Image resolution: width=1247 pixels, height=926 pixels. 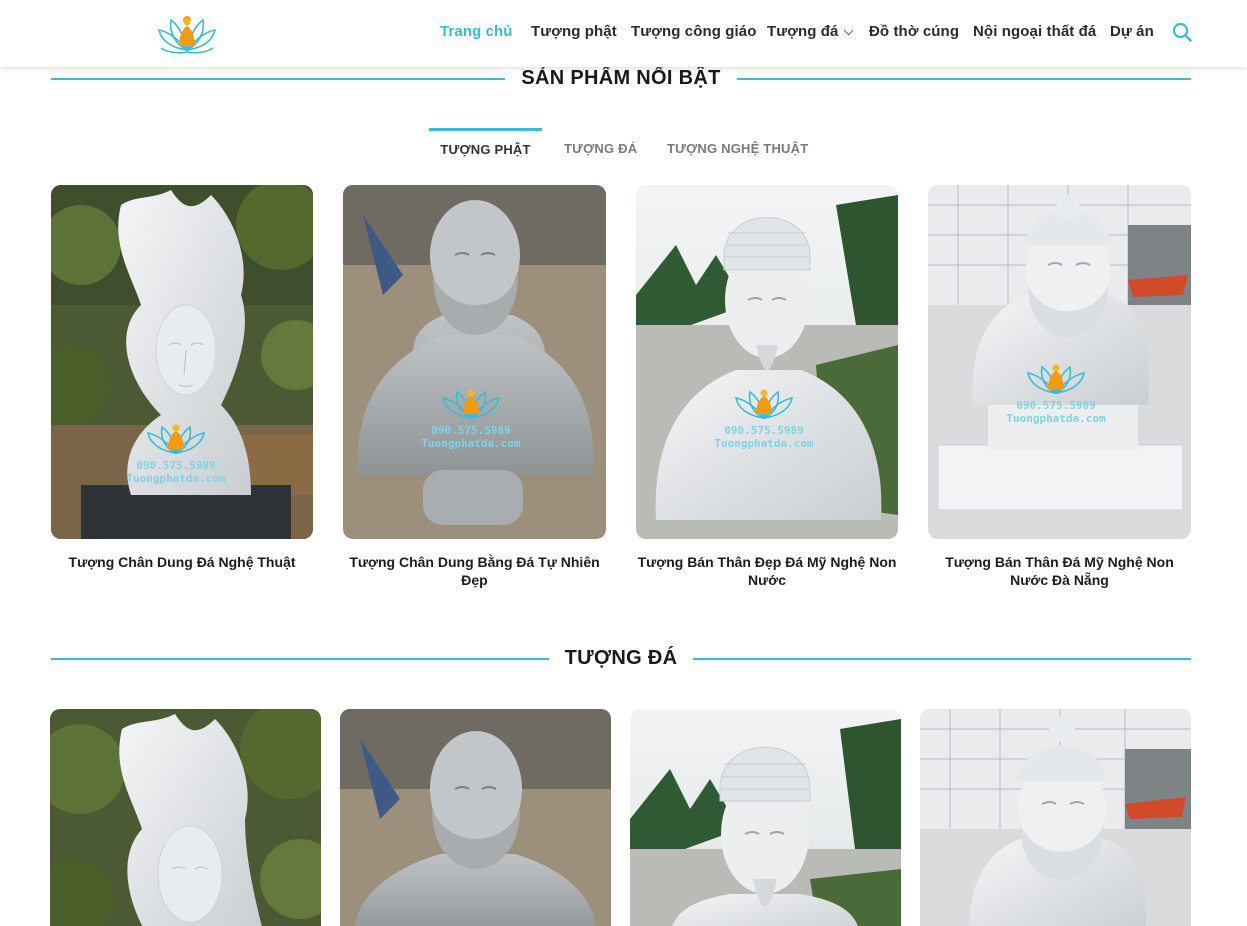 What do you see at coordinates (737, 146) in the screenshot?
I see `tab-art-statues: TƯỢNG NGHỆ THUẬT` at bounding box center [737, 146].